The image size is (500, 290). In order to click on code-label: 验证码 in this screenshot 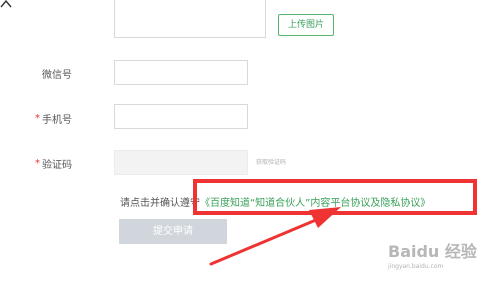, I will do `click(57, 165)`.